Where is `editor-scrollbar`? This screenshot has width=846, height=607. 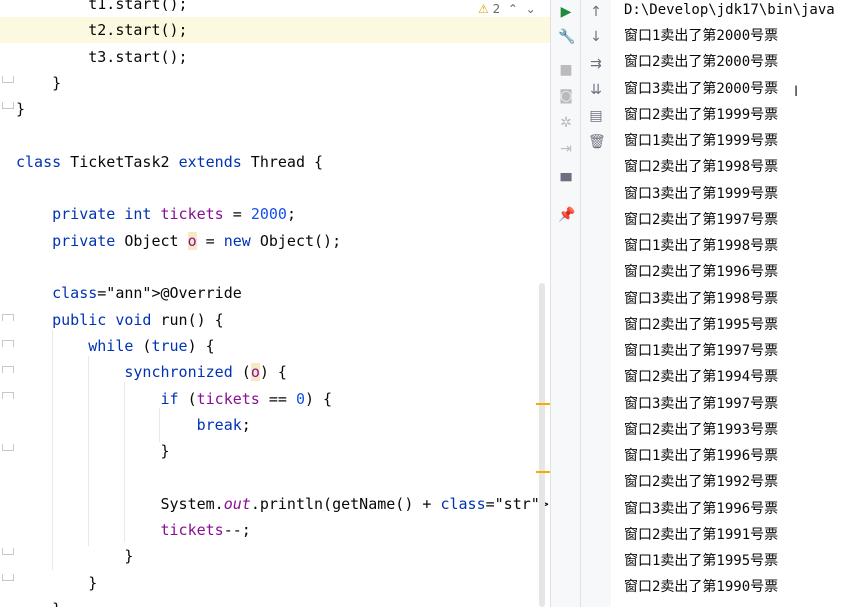
editor-scrollbar is located at coordinates (542, 445).